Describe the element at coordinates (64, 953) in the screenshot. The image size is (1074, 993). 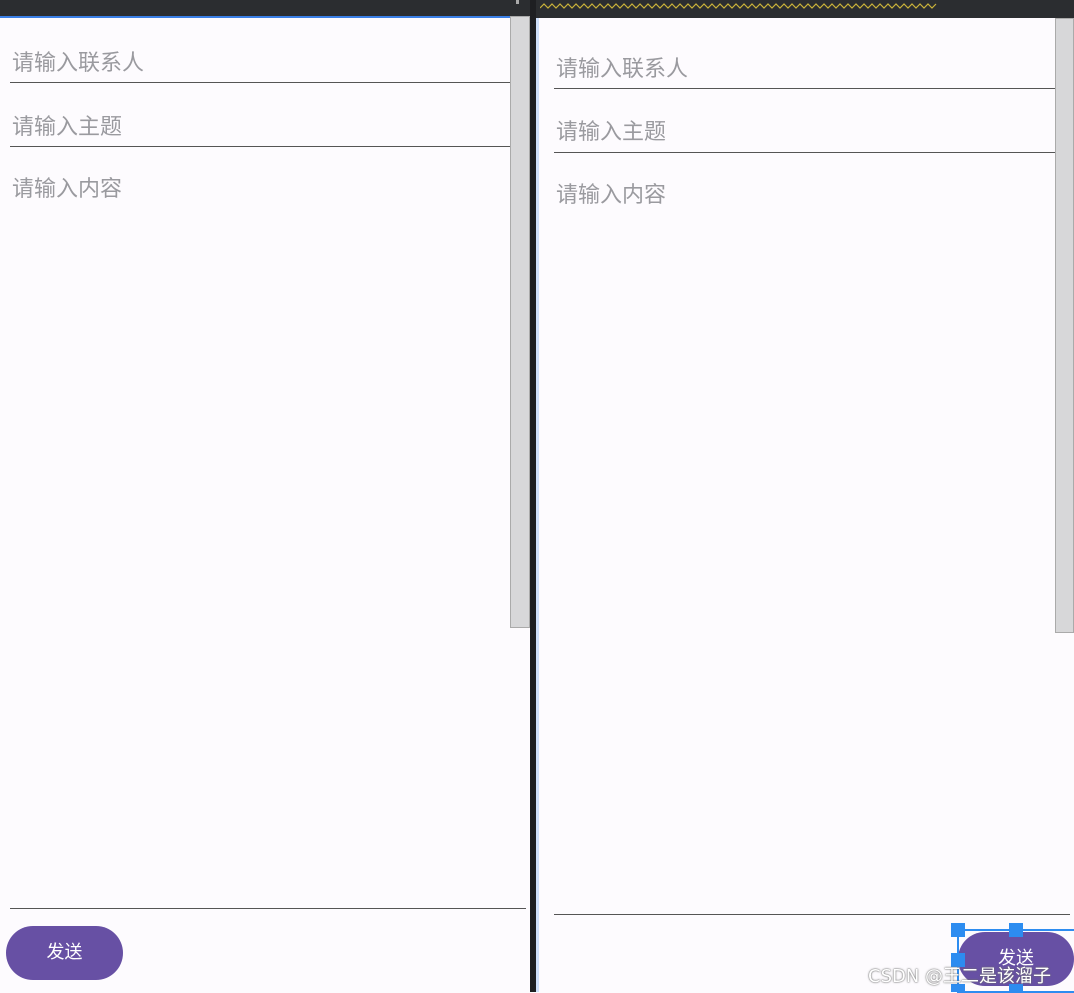
I see `send-button: 发送` at that location.